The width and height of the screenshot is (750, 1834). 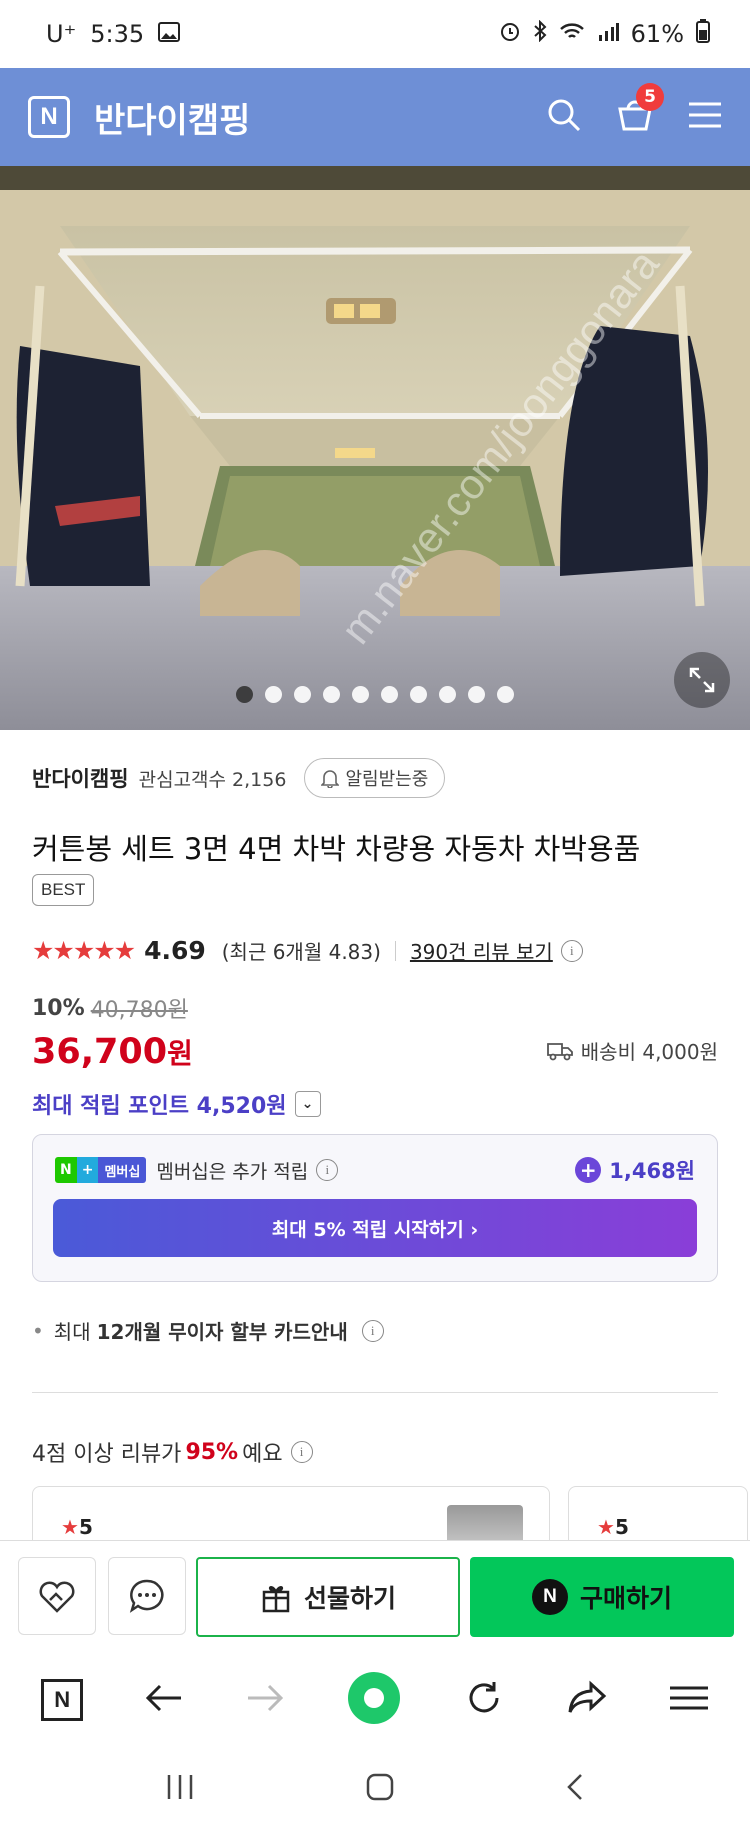 I want to click on gallery-icon, so click(x=169, y=34).